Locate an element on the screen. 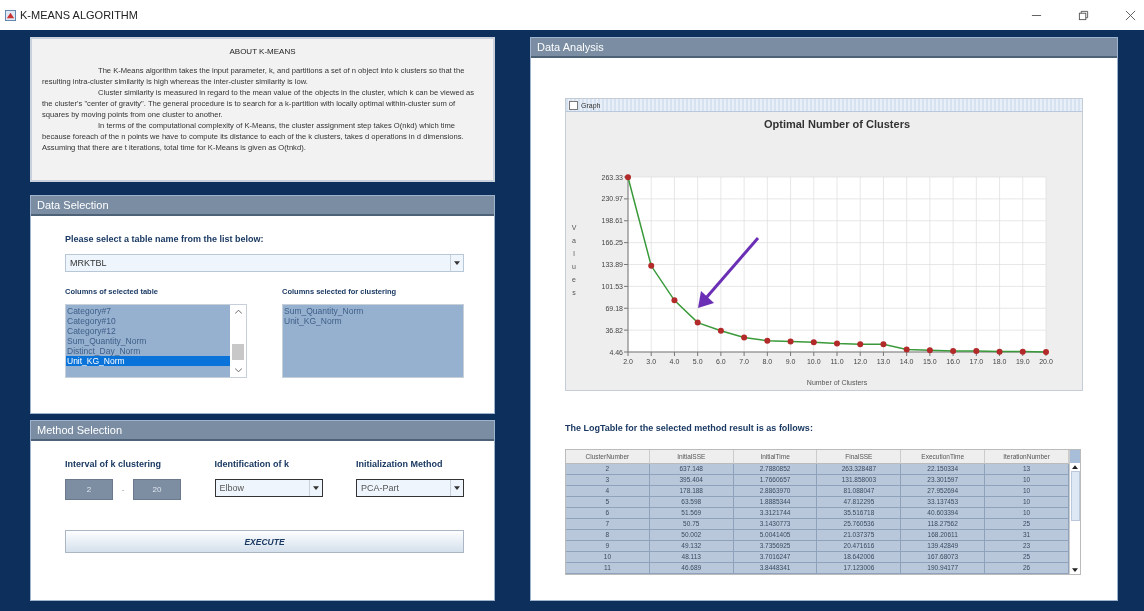 The height and width of the screenshot is (611, 1144). scroll-up-icon is located at coordinates (1075, 467).